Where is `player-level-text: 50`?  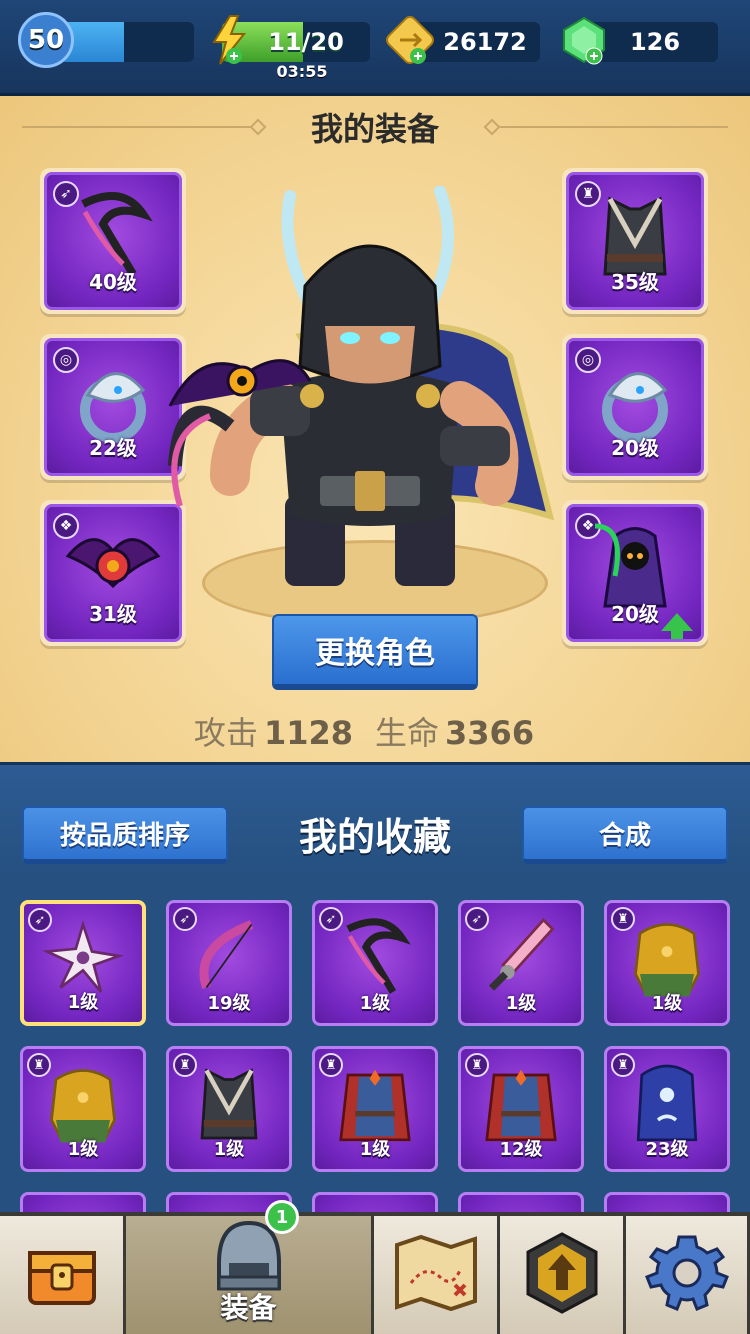
player-level-text: 50 is located at coordinates (46, 40).